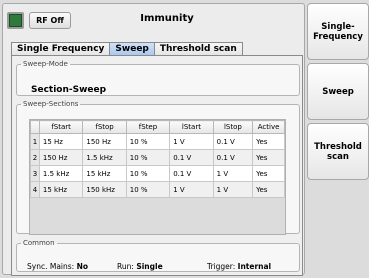  What do you see at coordinates (338, 151) in the screenshot?
I see `threshold-scan-button: Threshold scan` at bounding box center [338, 151].